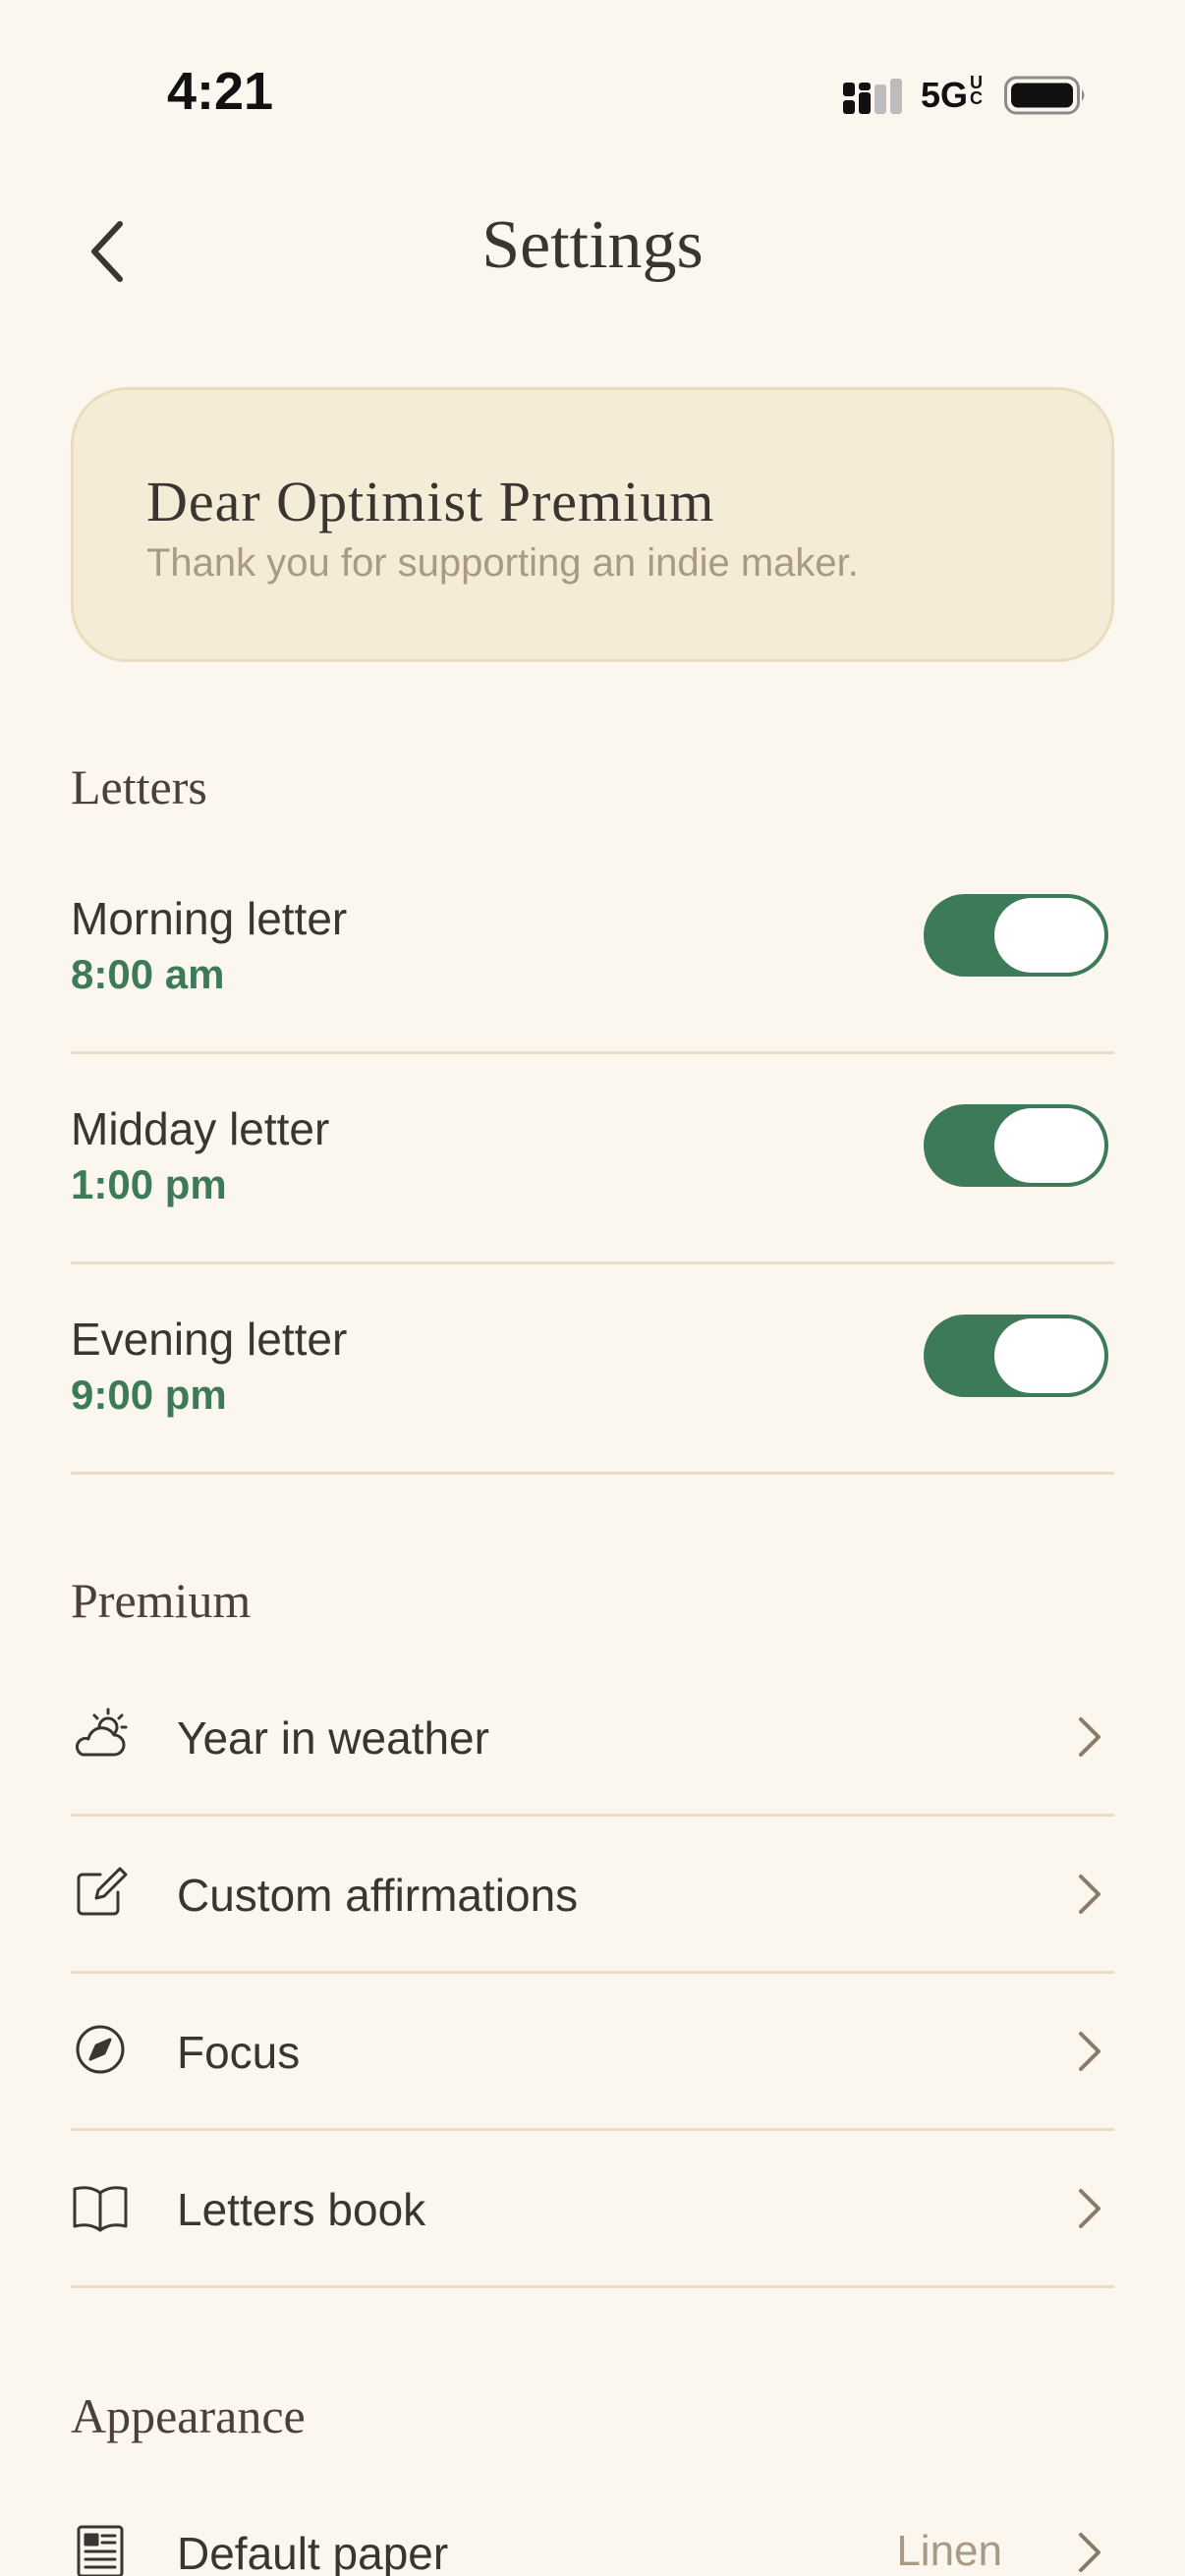 The height and width of the screenshot is (2576, 1185). What do you see at coordinates (378, 1895) in the screenshot?
I see `nav-item-label: Custom affirmations` at bounding box center [378, 1895].